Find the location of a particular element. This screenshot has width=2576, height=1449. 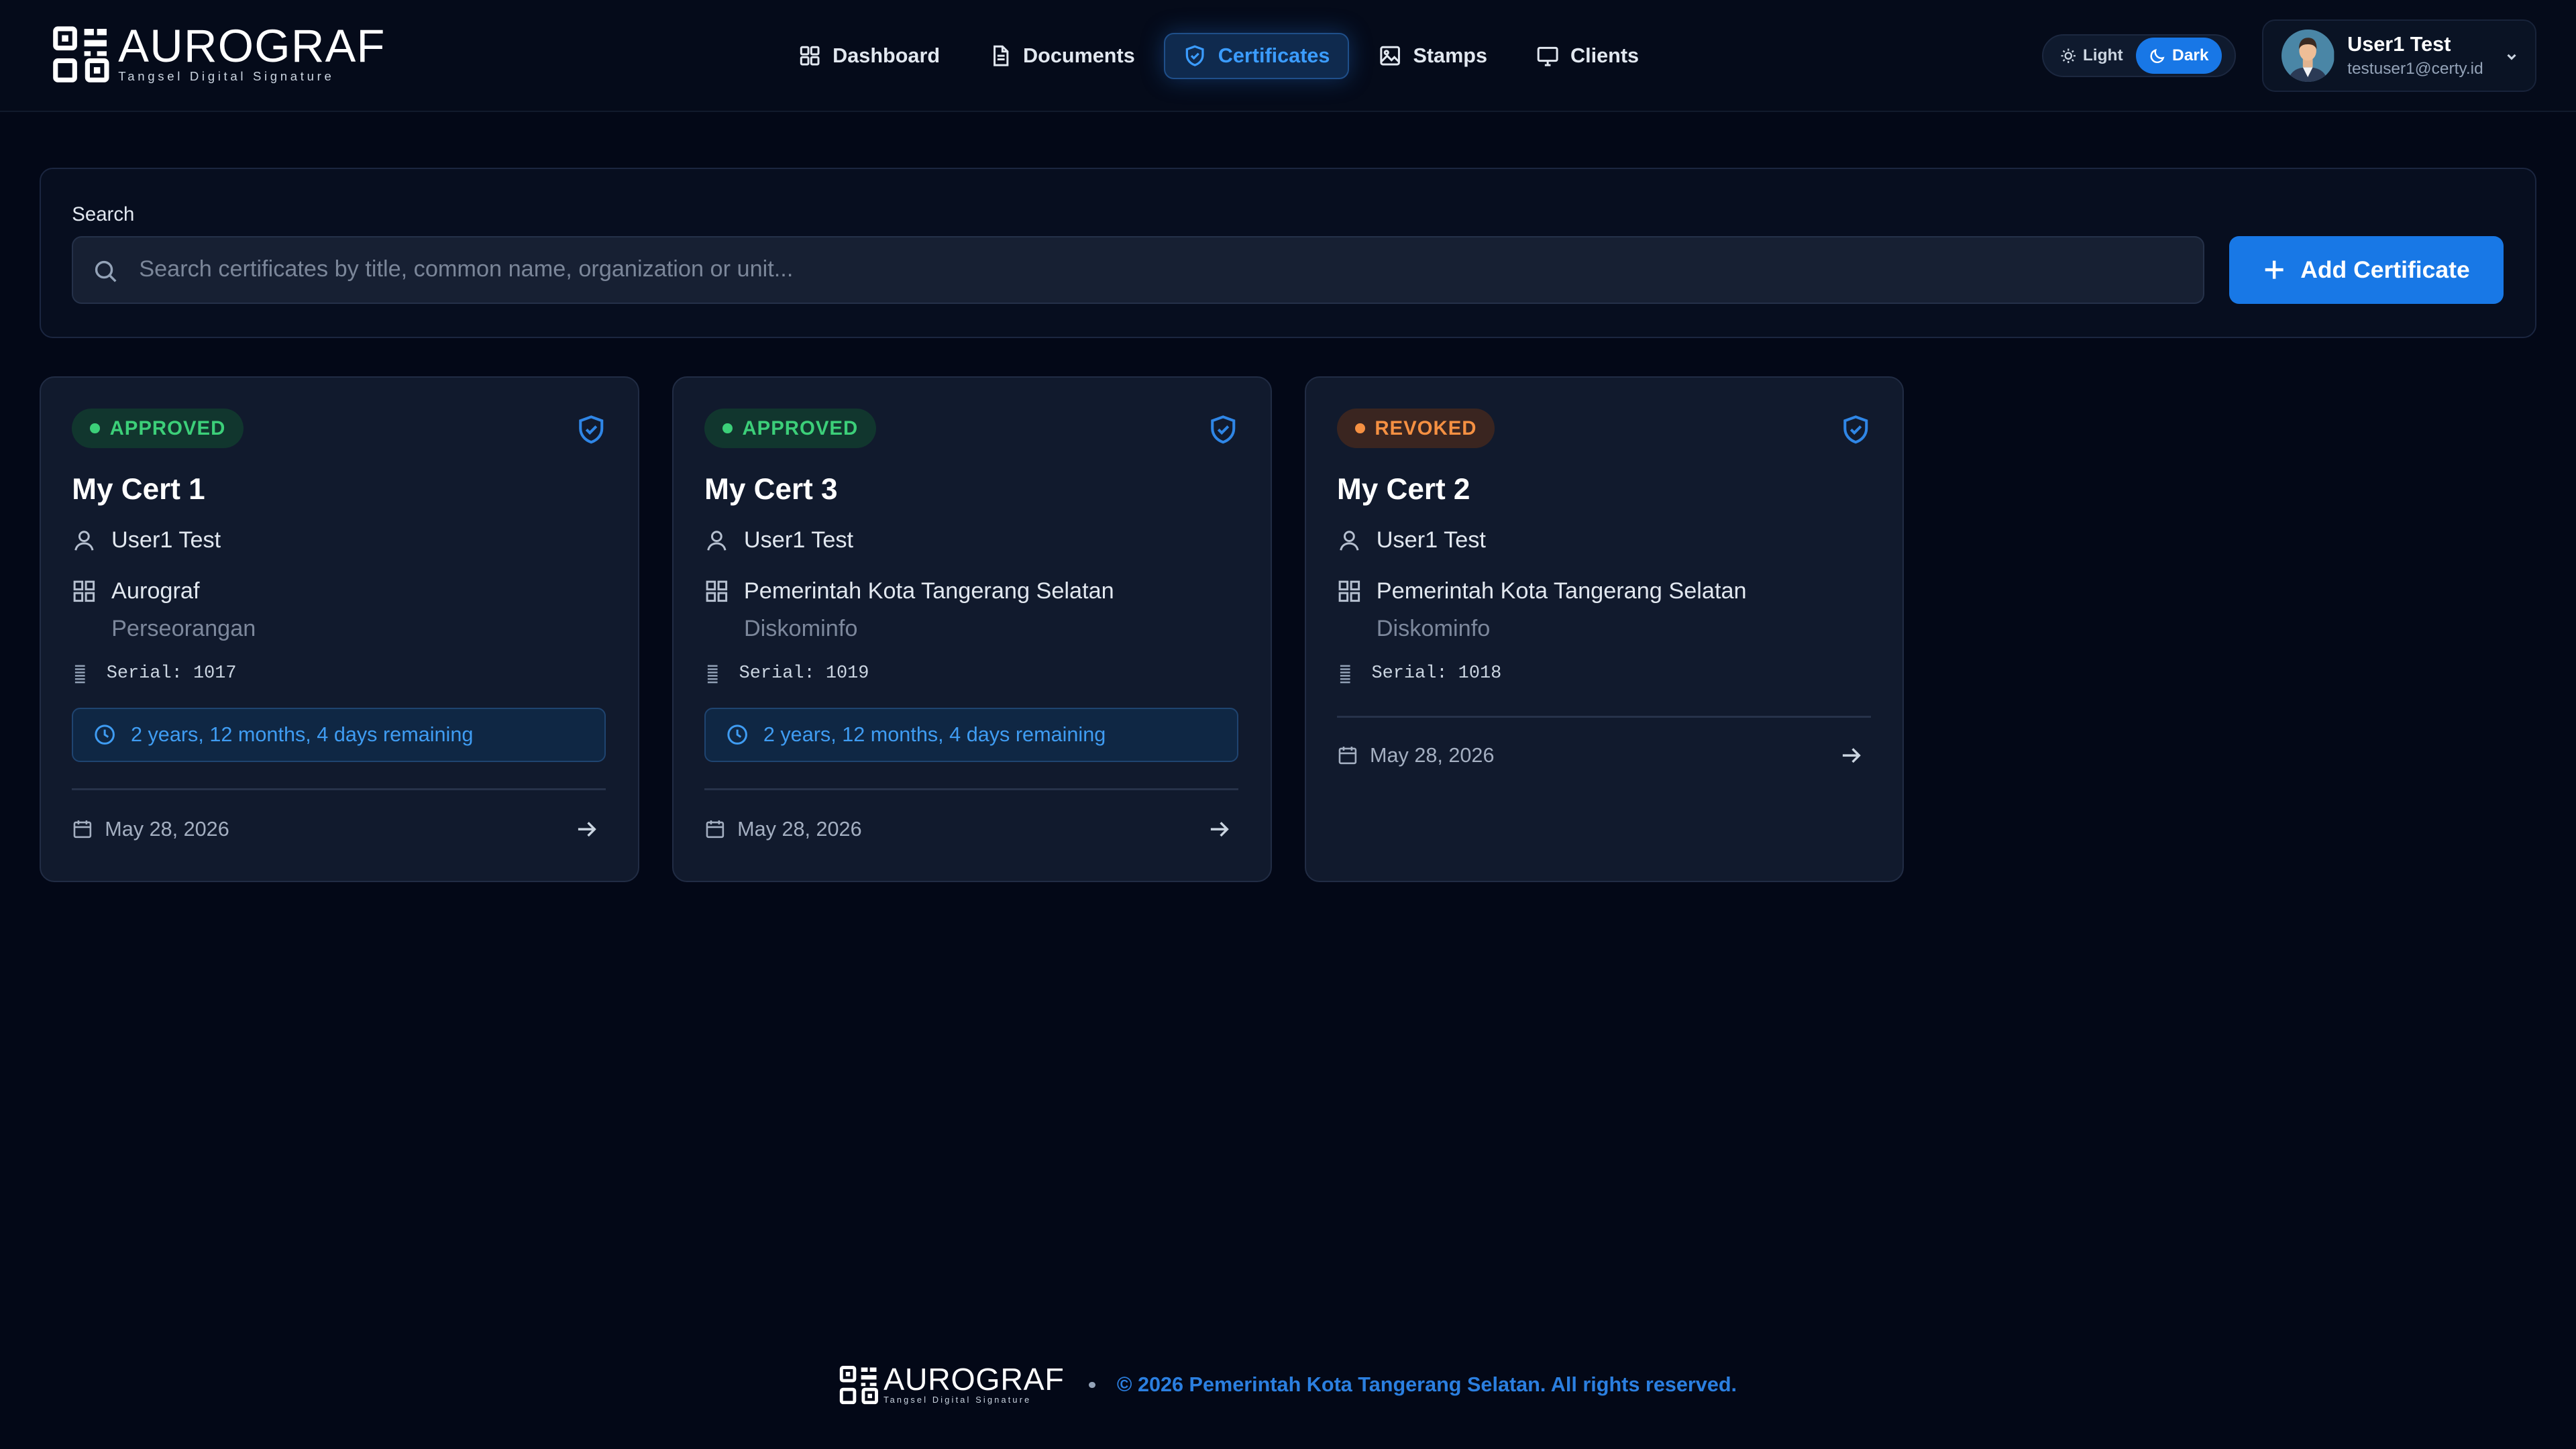

theme-light-option: Light is located at coordinates (2091, 56).